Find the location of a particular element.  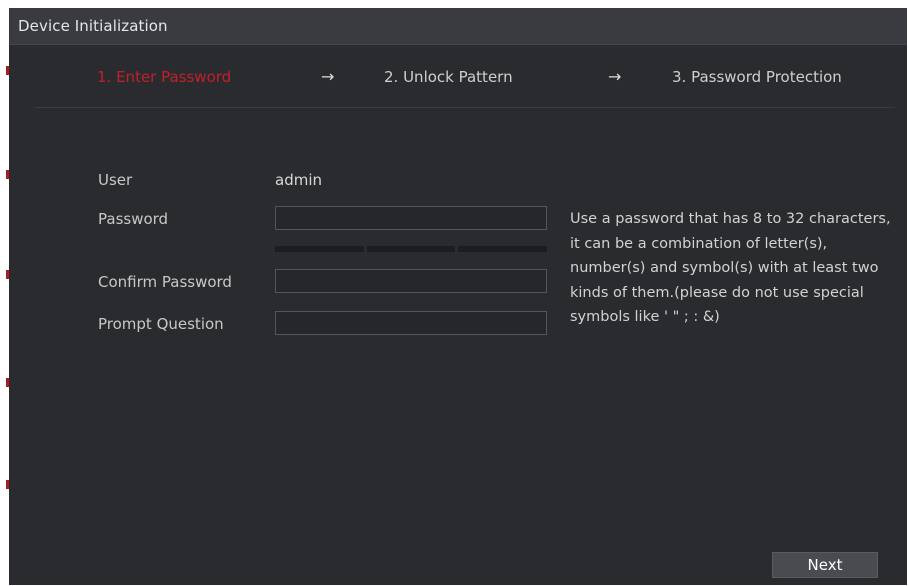

title-bar: Device Initialization is located at coordinates (458, 26).